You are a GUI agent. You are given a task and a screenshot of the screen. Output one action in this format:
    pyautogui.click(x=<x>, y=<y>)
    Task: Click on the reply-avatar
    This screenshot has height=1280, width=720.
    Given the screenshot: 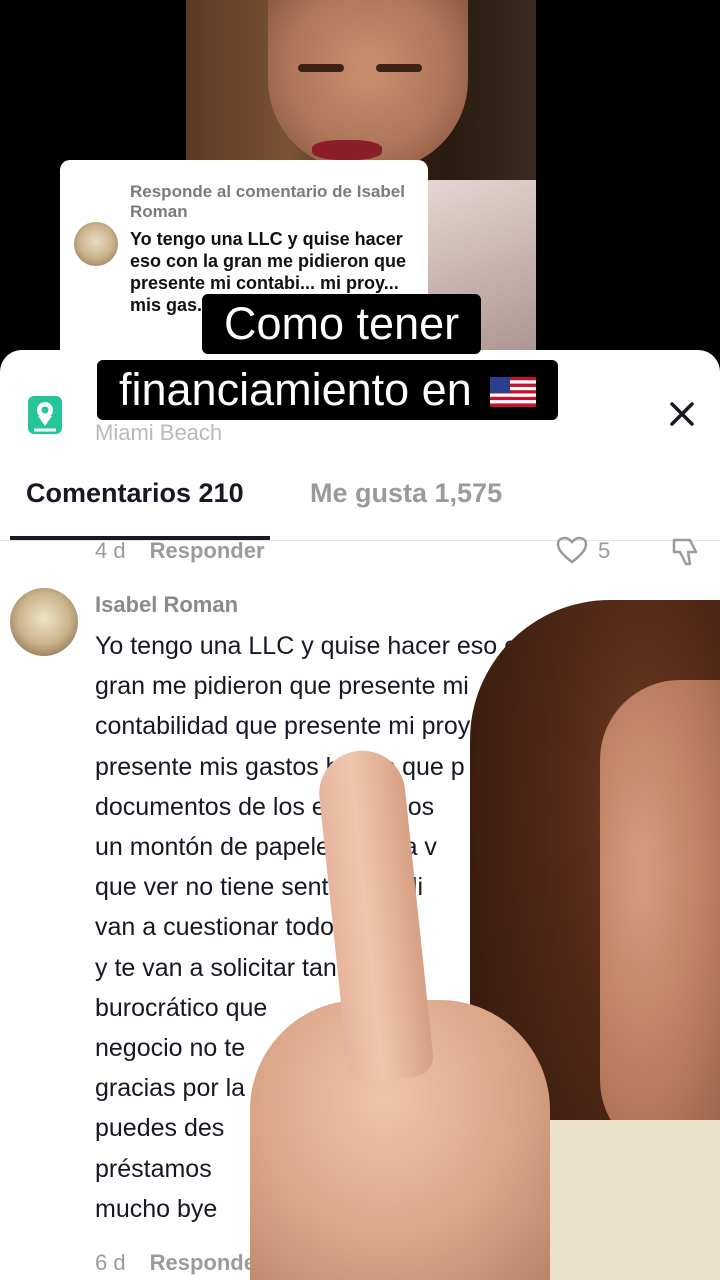 What is the action you would take?
    pyautogui.click(x=96, y=244)
    